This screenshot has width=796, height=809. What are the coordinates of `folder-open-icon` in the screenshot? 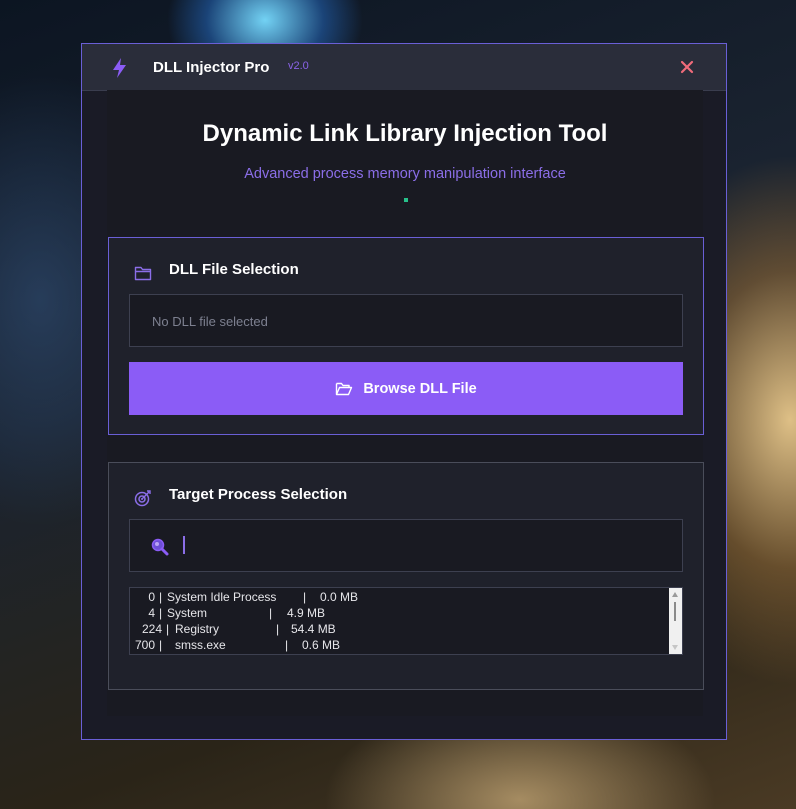 It's located at (344, 388).